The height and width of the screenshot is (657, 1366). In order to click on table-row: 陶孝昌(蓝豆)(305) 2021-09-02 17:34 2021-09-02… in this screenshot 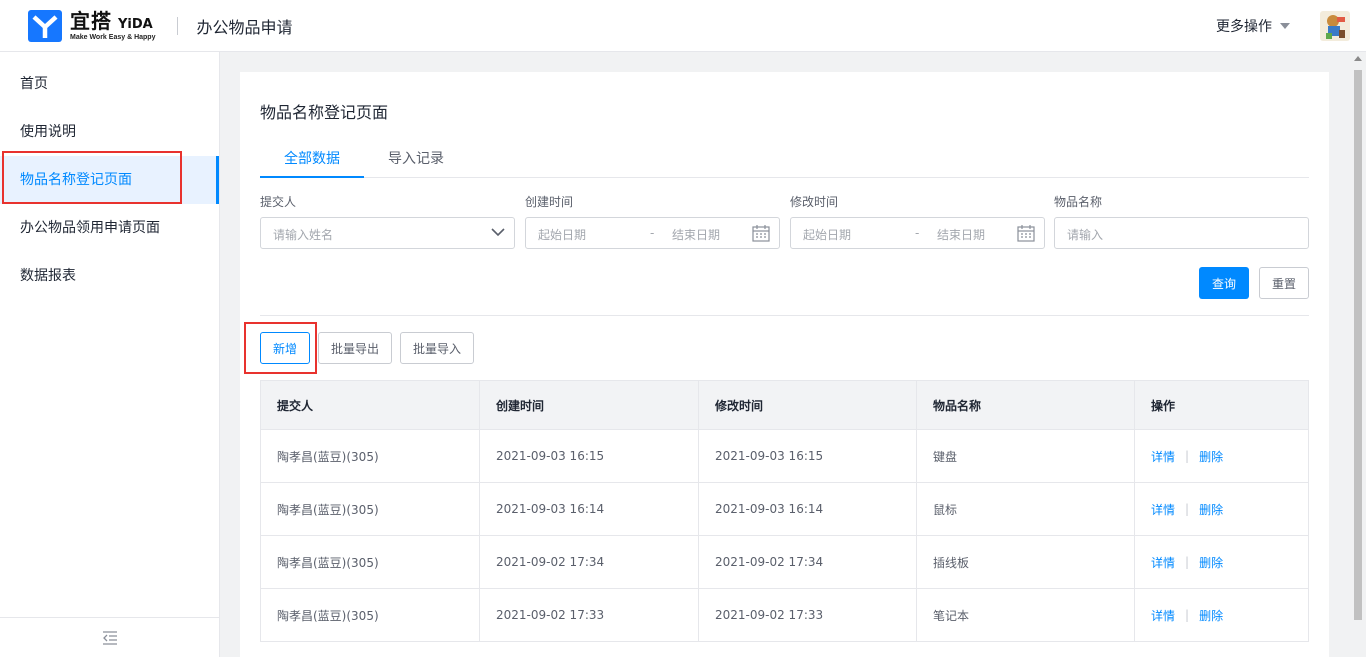, I will do `click(784, 561)`.